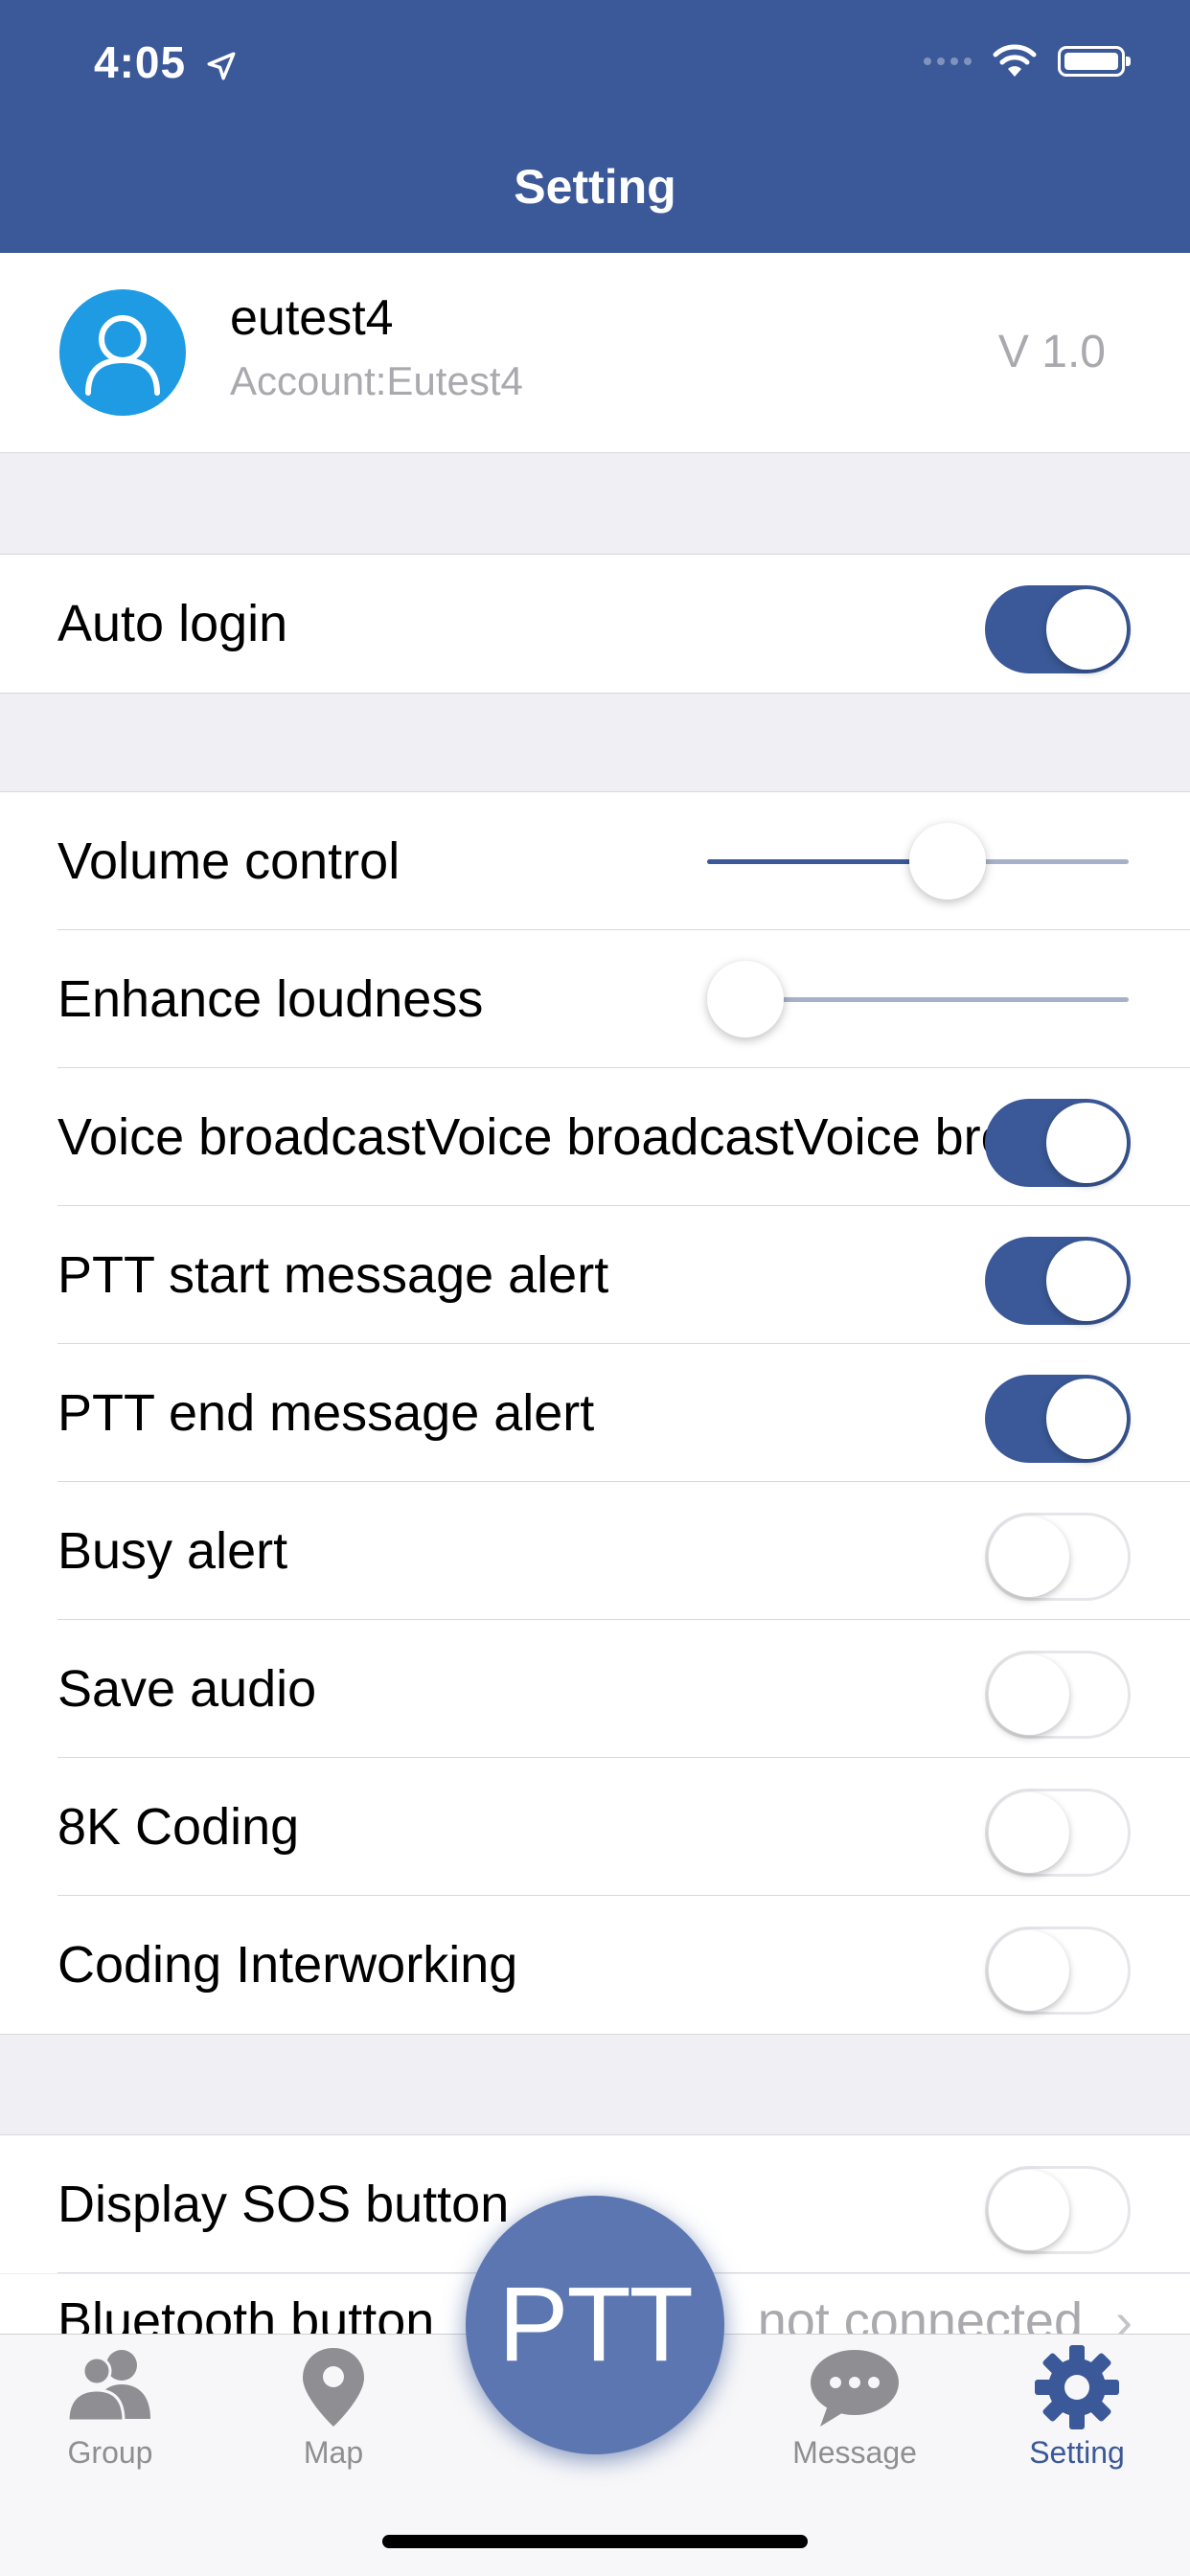  Describe the element at coordinates (1077, 2453) in the screenshot. I see `tab-setting-label: Setting` at that location.